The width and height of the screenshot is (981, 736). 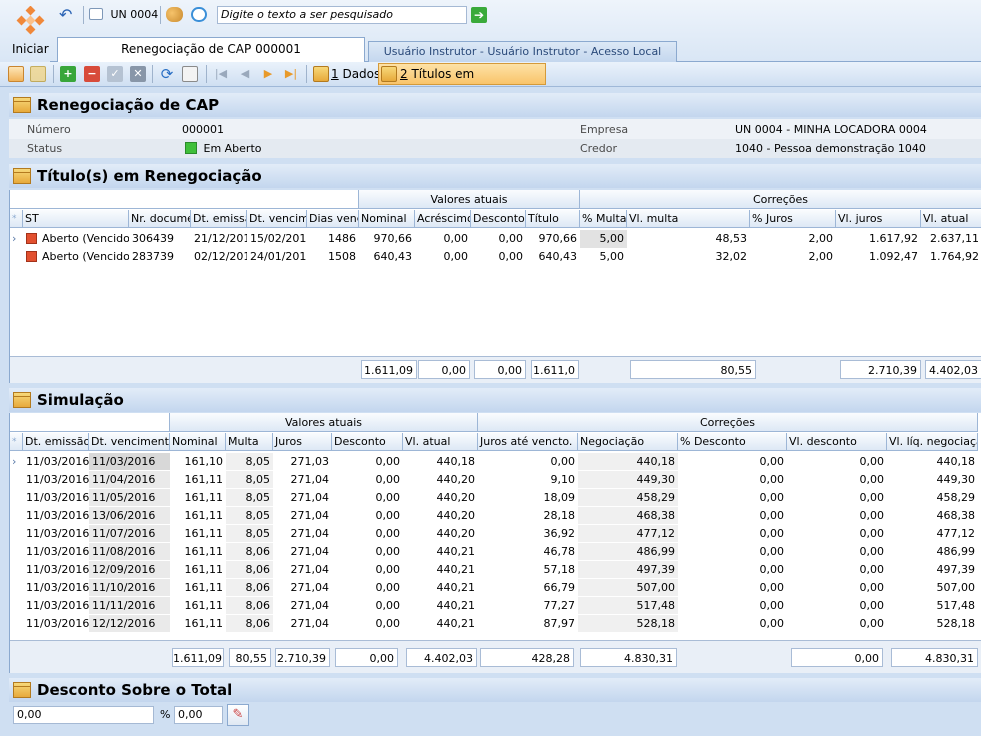 What do you see at coordinates (277, 219) in the screenshot?
I see `column-header: Dt. vencime` at bounding box center [277, 219].